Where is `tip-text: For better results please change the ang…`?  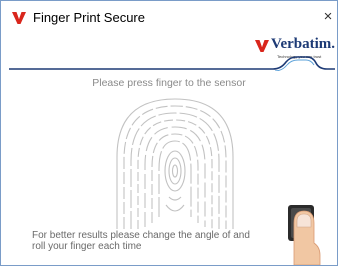 tip-text: For better results please change the ang… is located at coordinates (141, 241).